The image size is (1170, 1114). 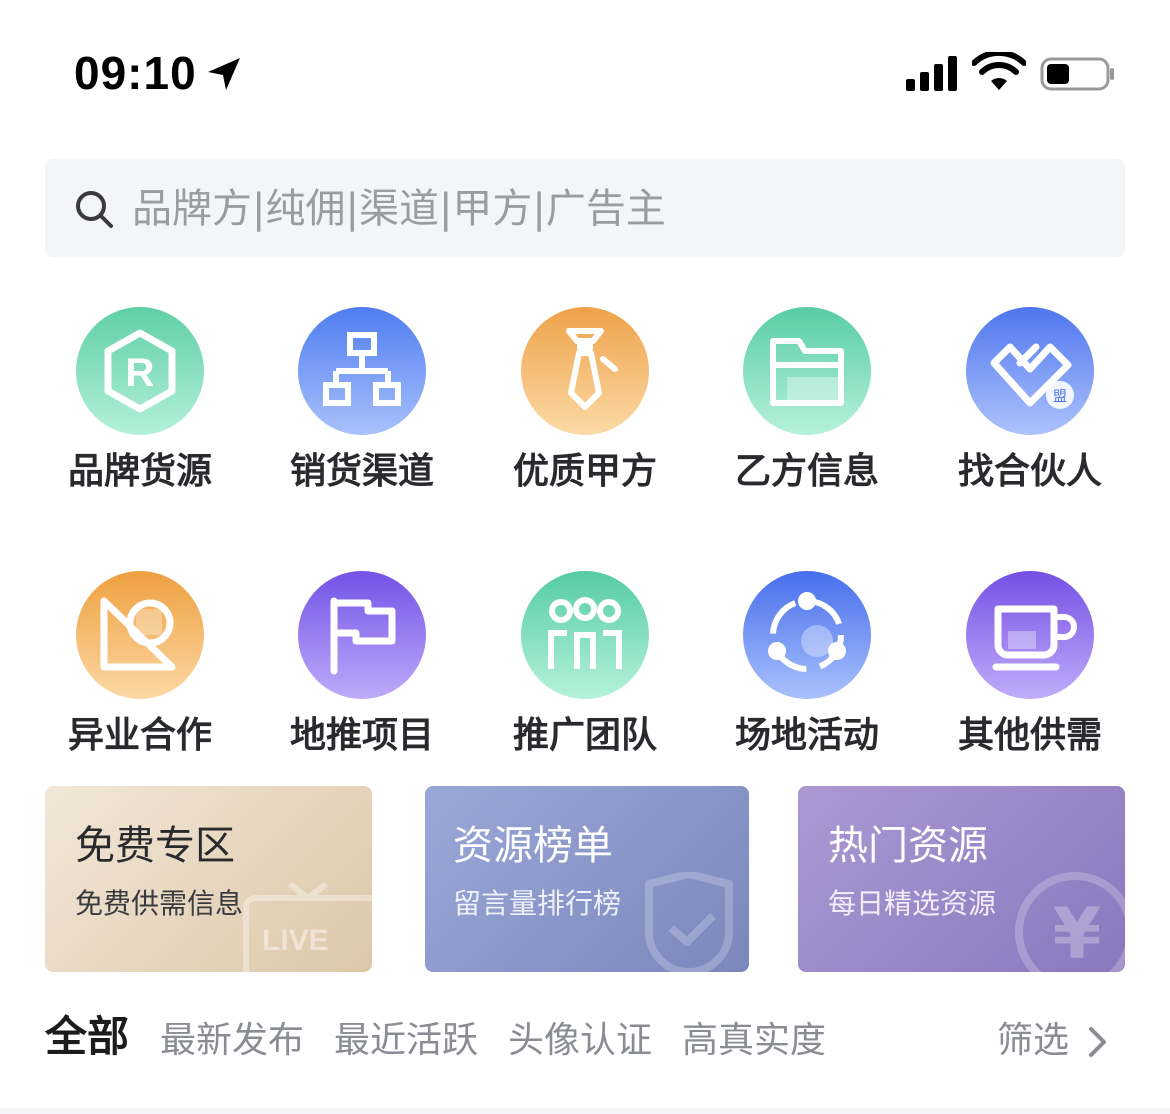 I want to click on grid-item-promo-team: 推广团队, so click(x=585, y=671).